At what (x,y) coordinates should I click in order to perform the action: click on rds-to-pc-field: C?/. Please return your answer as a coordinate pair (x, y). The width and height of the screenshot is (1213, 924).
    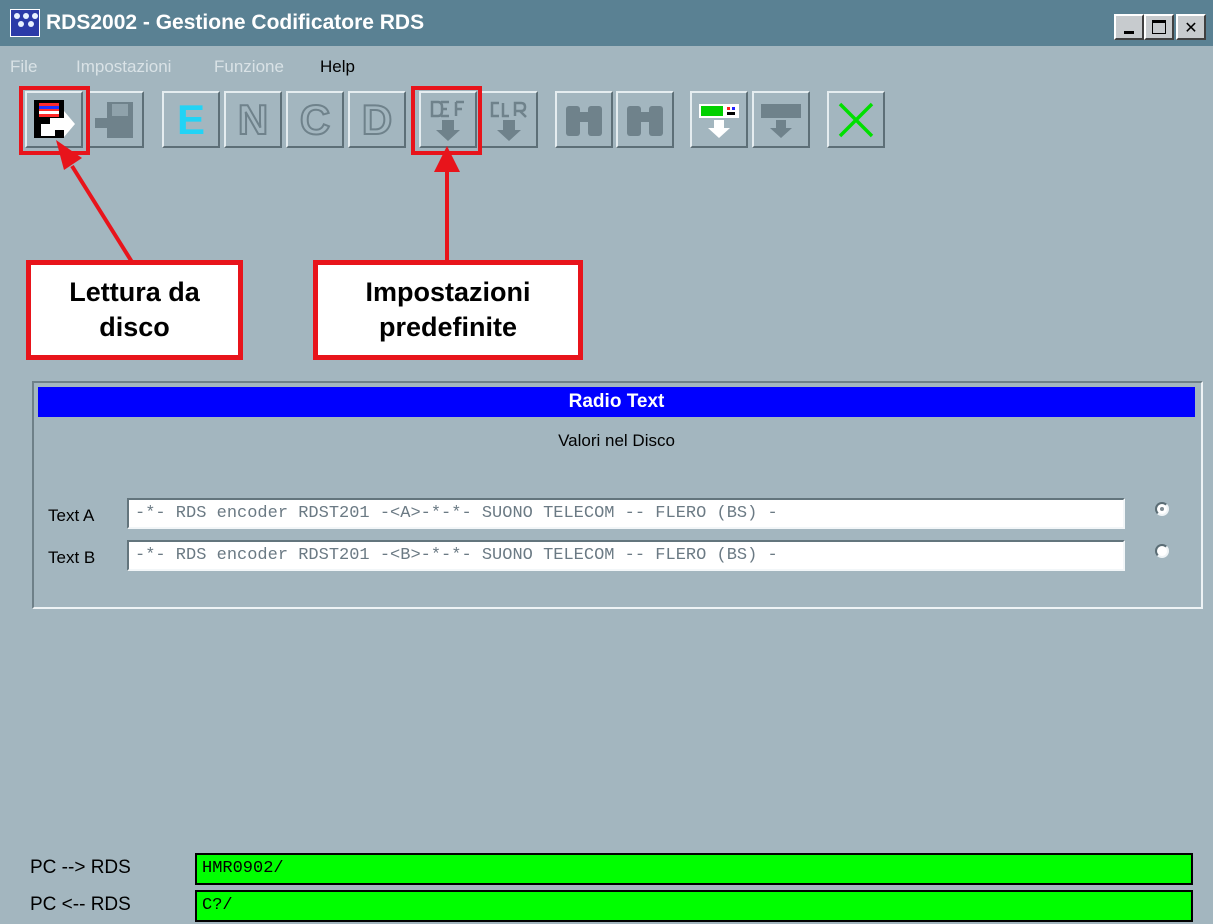
    Looking at the image, I should click on (694, 906).